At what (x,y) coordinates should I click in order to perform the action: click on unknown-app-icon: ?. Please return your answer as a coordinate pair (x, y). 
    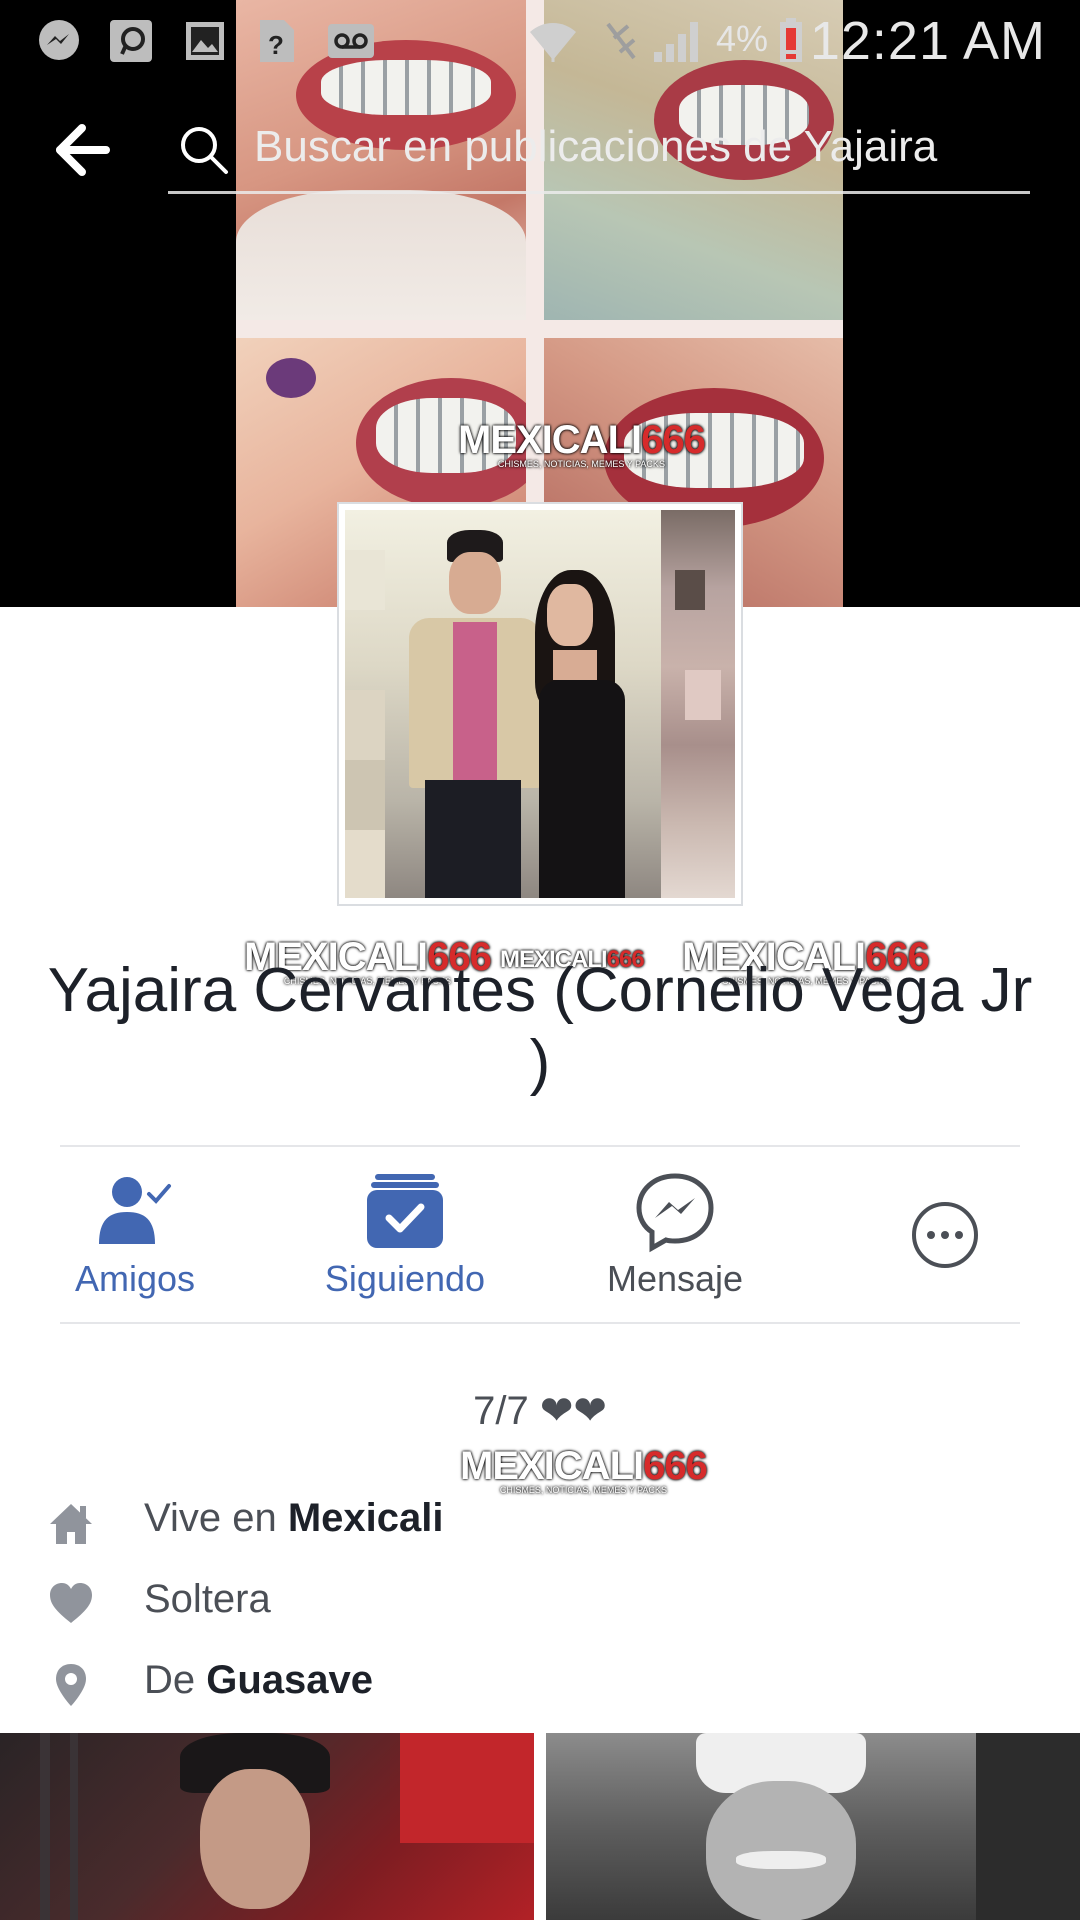
    Looking at the image, I should click on (277, 41).